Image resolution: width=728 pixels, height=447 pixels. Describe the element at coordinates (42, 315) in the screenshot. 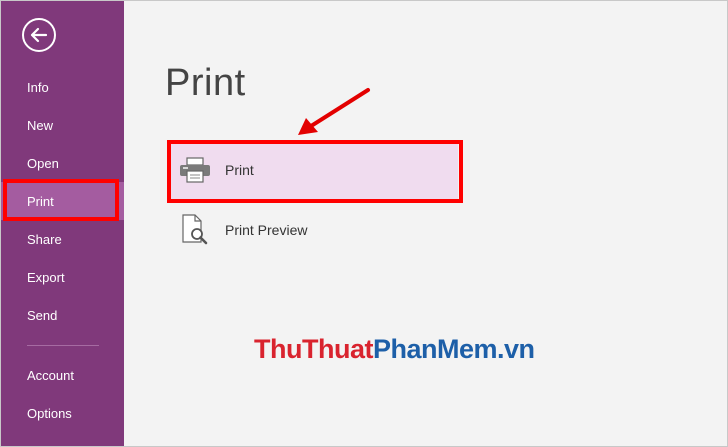

I see `sidebar-item-label: Send` at that location.